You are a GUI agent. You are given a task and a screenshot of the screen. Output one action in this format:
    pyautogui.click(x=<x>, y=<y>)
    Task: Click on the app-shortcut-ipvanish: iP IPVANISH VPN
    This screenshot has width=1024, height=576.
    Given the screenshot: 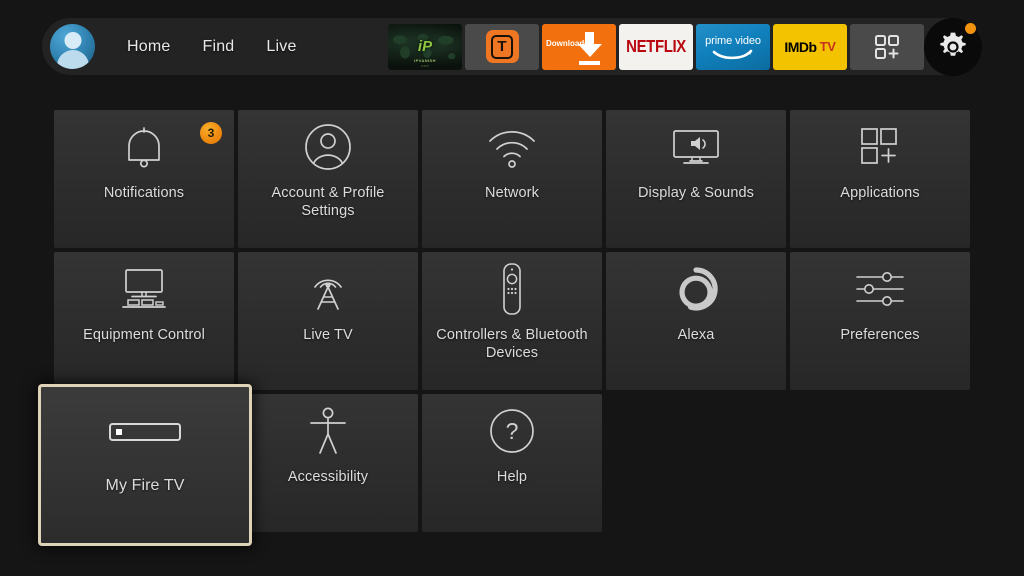 What is the action you would take?
    pyautogui.click(x=425, y=46)
    